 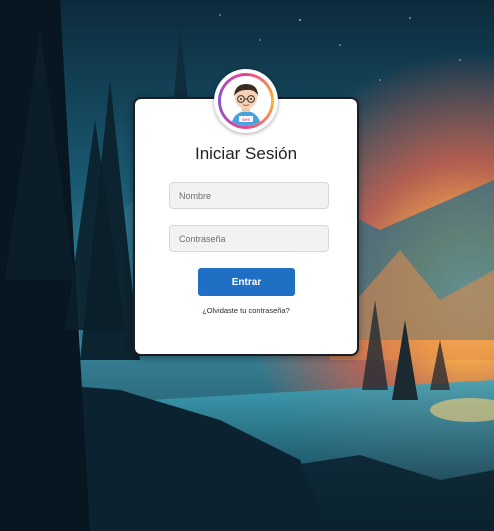 What do you see at coordinates (246, 119) in the screenshot?
I see `avatar-shirt-text: SHT` at bounding box center [246, 119].